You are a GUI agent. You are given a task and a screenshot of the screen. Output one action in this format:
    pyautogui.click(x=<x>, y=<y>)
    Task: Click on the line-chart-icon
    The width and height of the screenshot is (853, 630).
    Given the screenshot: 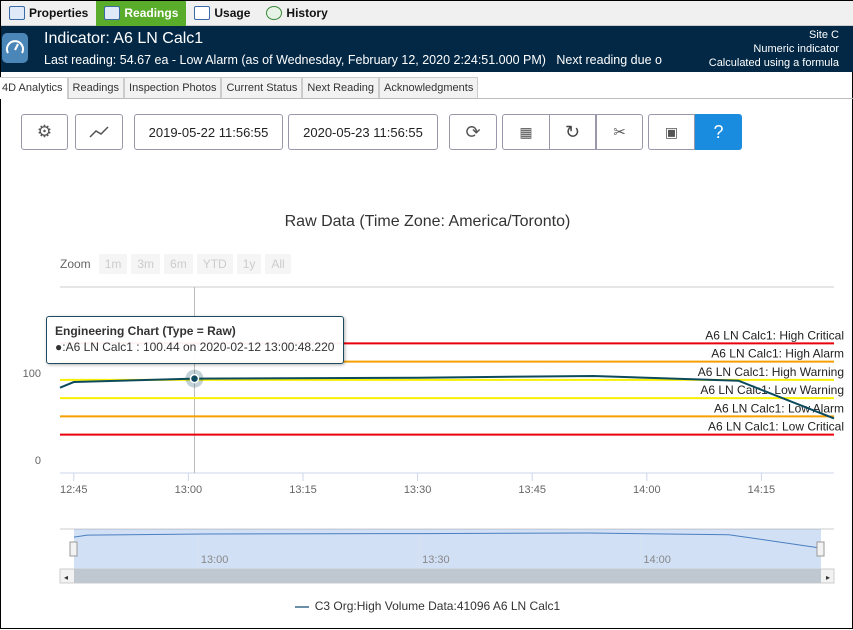 What is the action you would take?
    pyautogui.click(x=99, y=132)
    